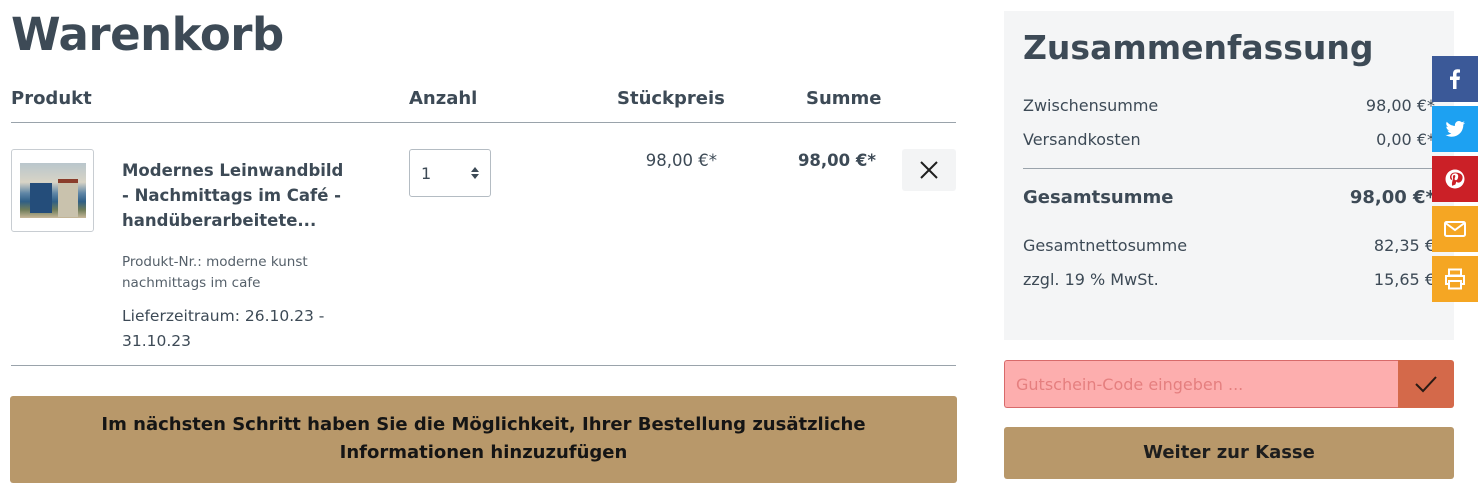 Image resolution: width=1480 pixels, height=483 pixels. What do you see at coordinates (1091, 105) in the screenshot?
I see `subtotal-label: Zwischensumme` at bounding box center [1091, 105].